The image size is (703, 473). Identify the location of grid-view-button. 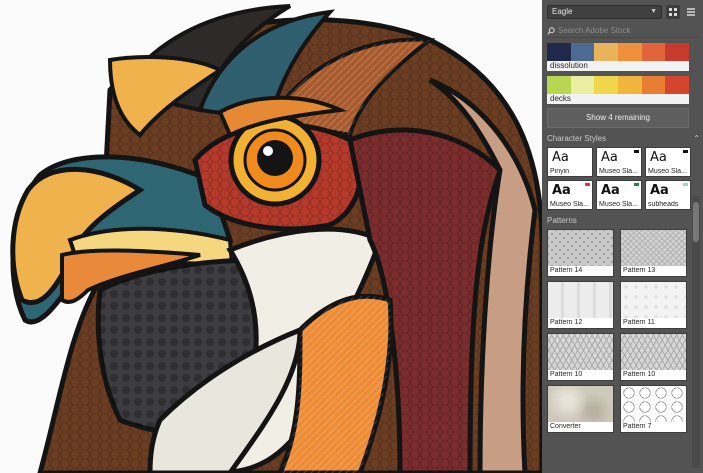
(673, 11).